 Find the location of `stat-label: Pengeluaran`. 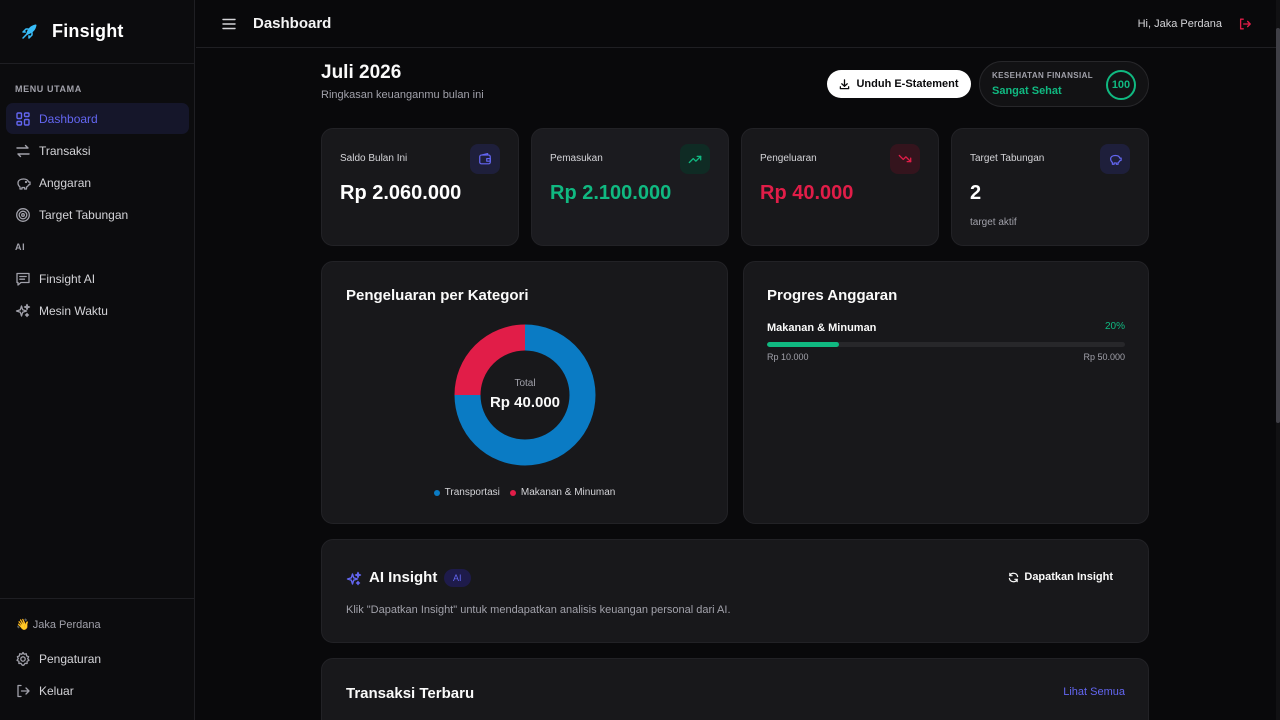

stat-label: Pengeluaran is located at coordinates (788, 158).